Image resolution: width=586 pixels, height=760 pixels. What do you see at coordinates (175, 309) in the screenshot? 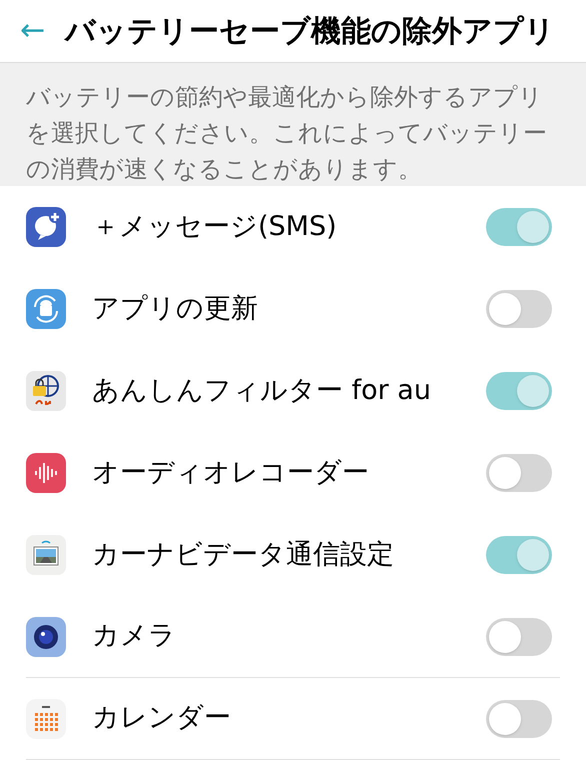
I see `app-name: アプリの更新` at bounding box center [175, 309].